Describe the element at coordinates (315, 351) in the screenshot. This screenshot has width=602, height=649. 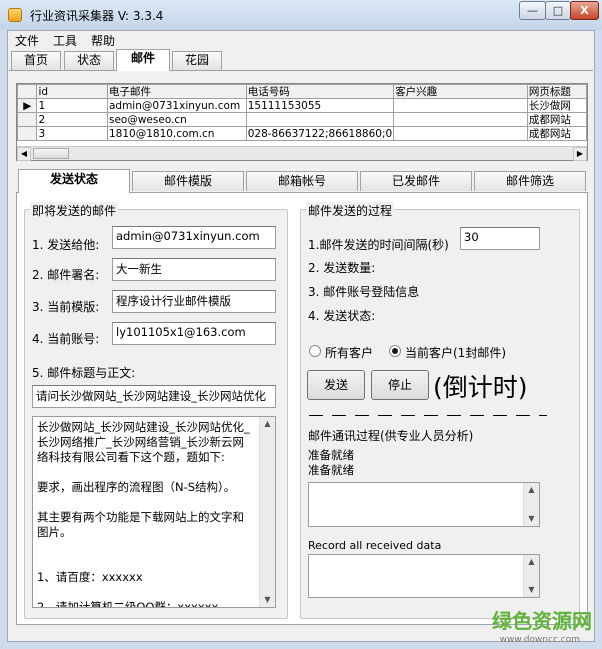
I see `radio-all-customers` at that location.